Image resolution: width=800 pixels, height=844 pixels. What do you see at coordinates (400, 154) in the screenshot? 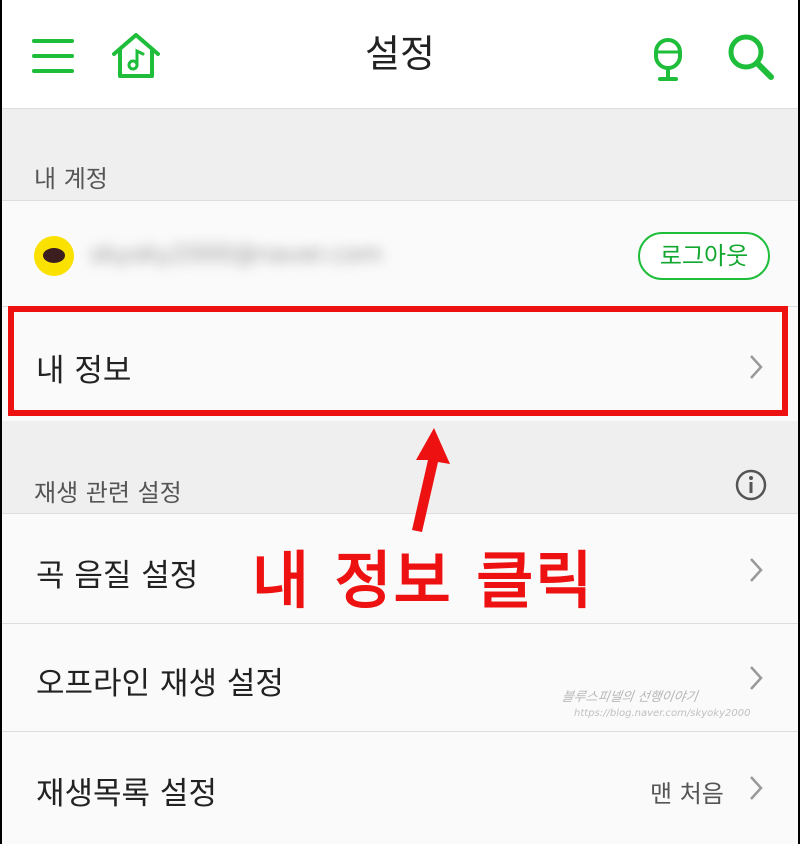
I see `account-section-header: 내 계정` at bounding box center [400, 154].